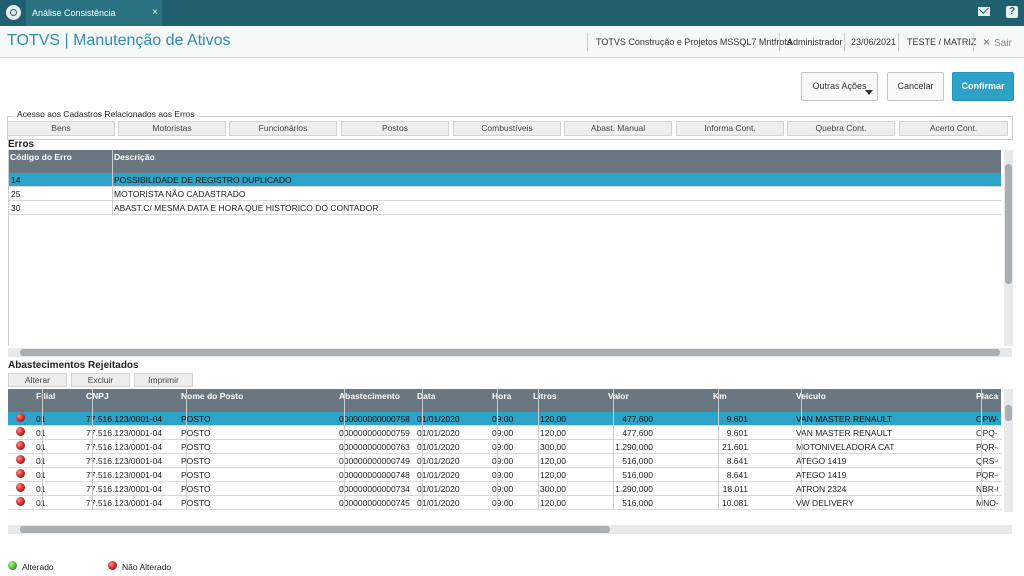  What do you see at coordinates (987, 419) in the screenshot?
I see `placa-cell: OPW-4` at bounding box center [987, 419].